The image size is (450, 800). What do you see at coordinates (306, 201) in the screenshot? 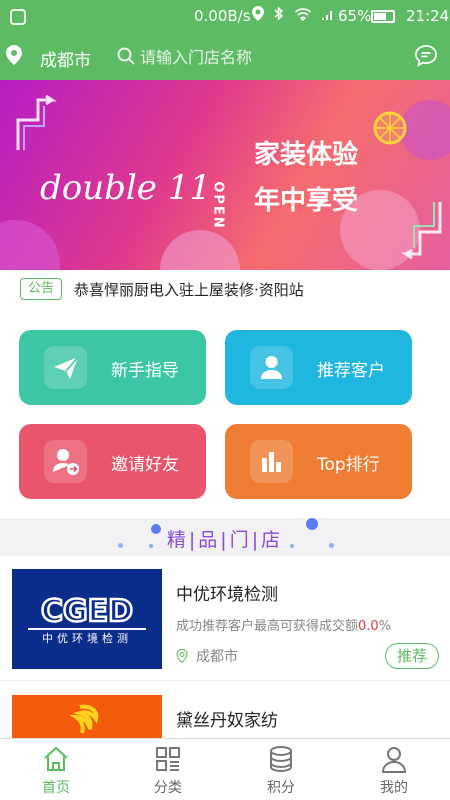
I see `banner-headline-2: 年中享受` at bounding box center [306, 201].